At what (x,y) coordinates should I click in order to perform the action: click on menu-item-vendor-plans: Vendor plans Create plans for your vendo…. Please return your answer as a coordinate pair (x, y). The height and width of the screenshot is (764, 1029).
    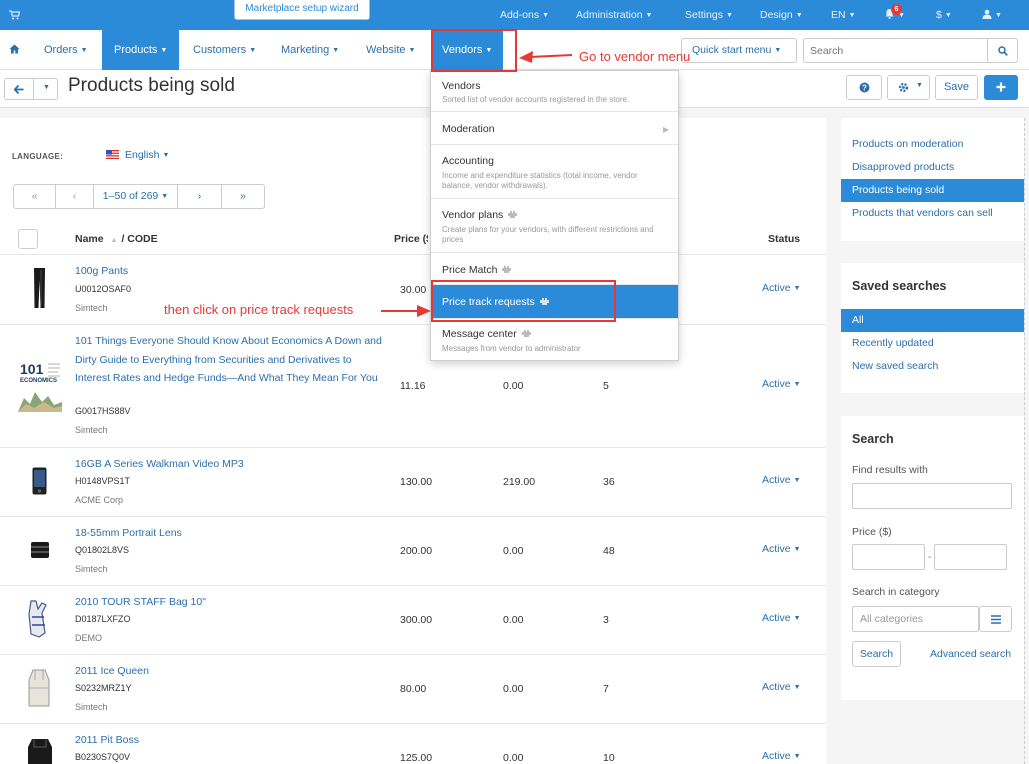
    Looking at the image, I should click on (554, 226).